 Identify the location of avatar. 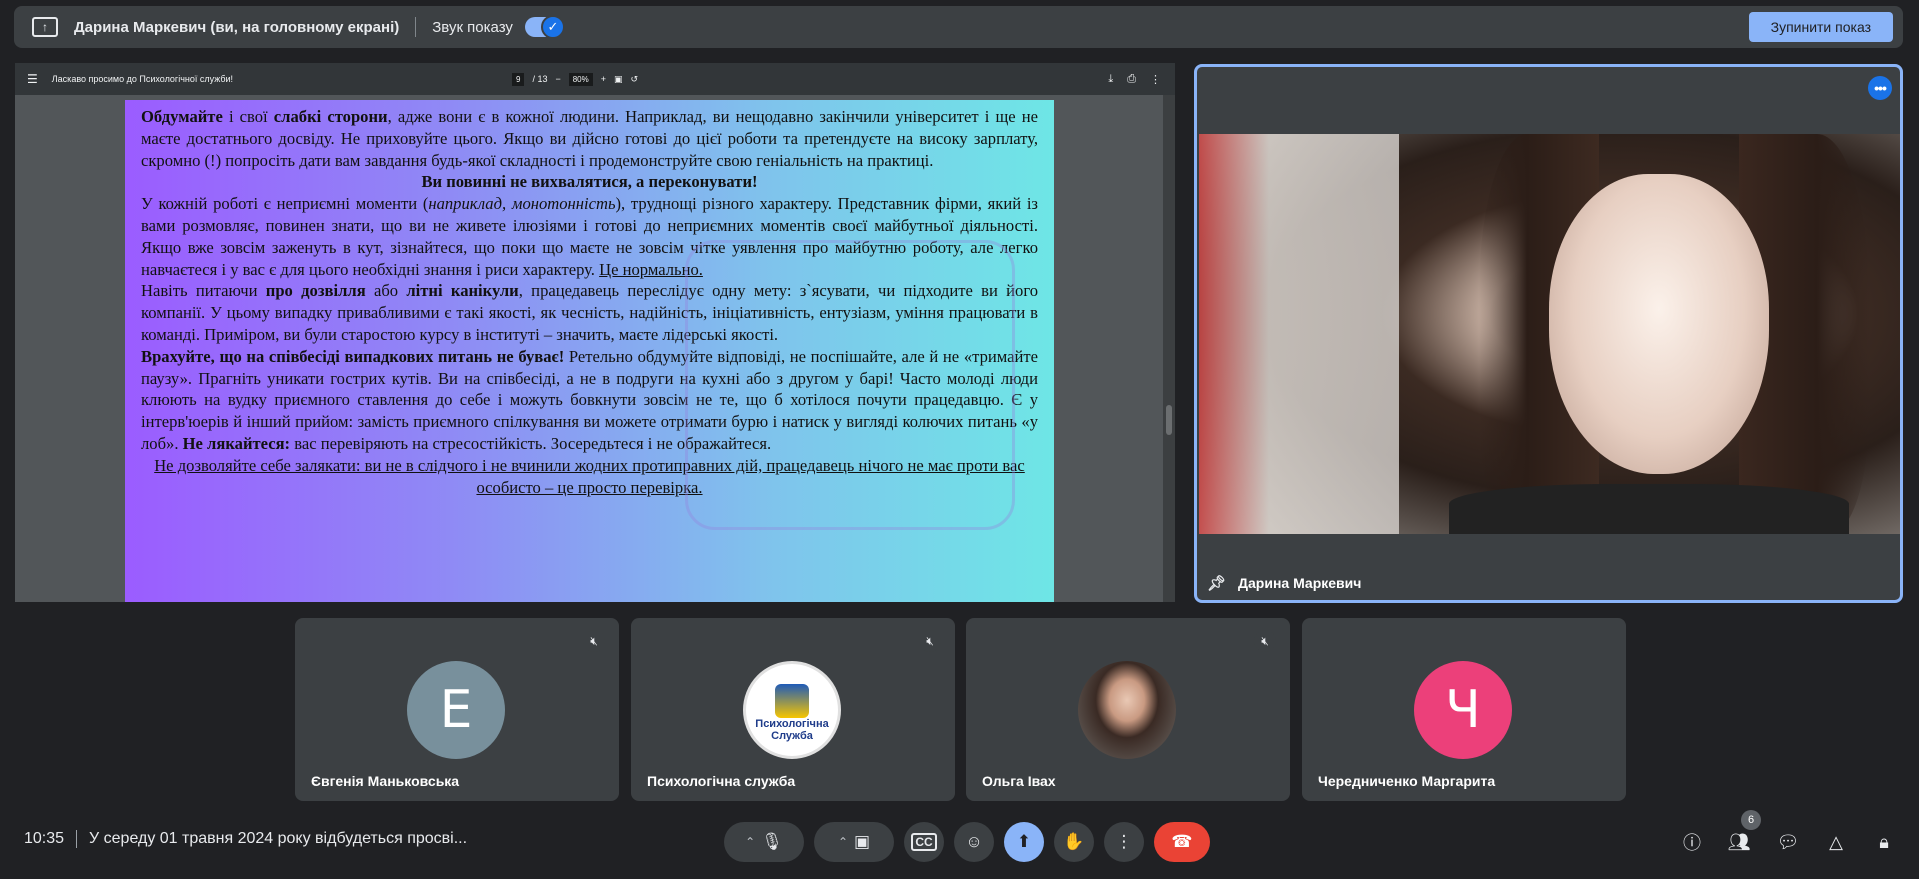
(1127, 710).